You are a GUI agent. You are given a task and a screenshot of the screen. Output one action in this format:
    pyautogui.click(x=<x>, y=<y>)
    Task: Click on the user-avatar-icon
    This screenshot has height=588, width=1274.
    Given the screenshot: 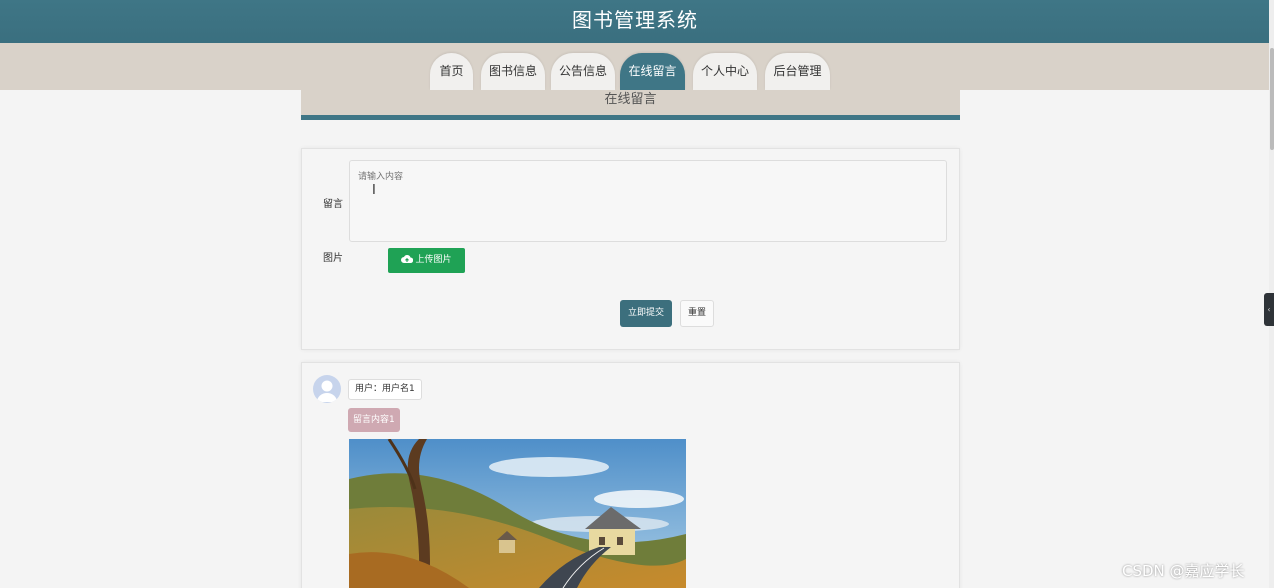 What is the action you would take?
    pyautogui.click(x=327, y=389)
    